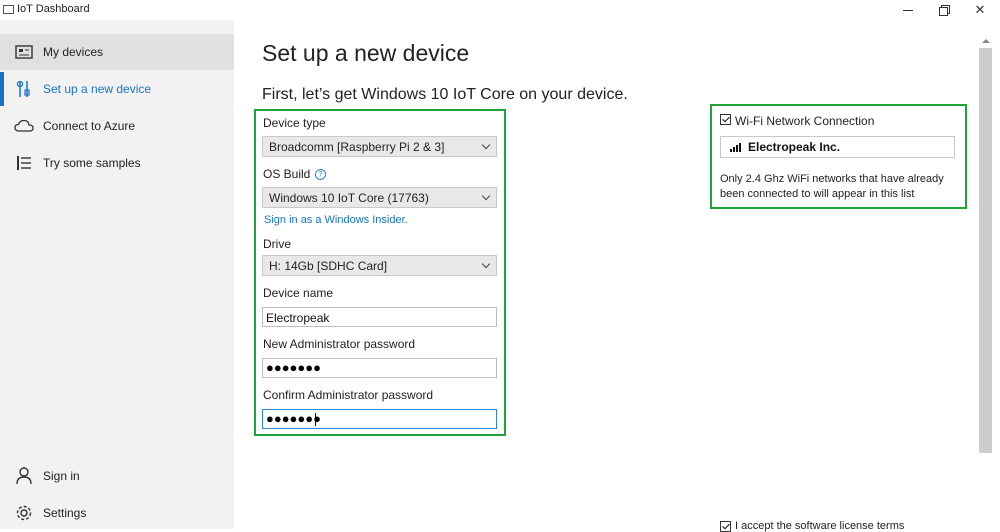 Image resolution: width=1000 pixels, height=532 pixels. I want to click on minimize-button, so click(908, 10).